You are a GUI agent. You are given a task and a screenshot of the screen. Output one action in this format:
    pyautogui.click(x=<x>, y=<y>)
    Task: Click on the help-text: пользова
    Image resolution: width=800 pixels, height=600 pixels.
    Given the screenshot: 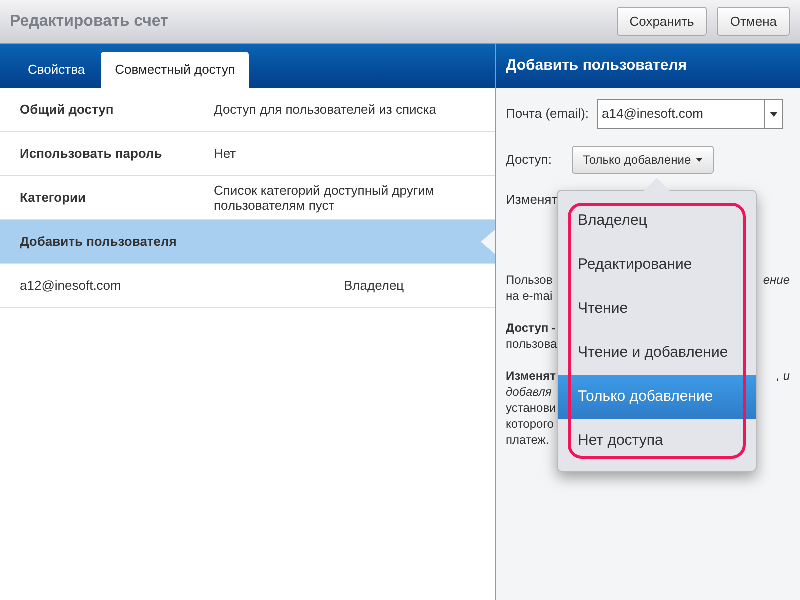 What is the action you would take?
    pyautogui.click(x=532, y=344)
    